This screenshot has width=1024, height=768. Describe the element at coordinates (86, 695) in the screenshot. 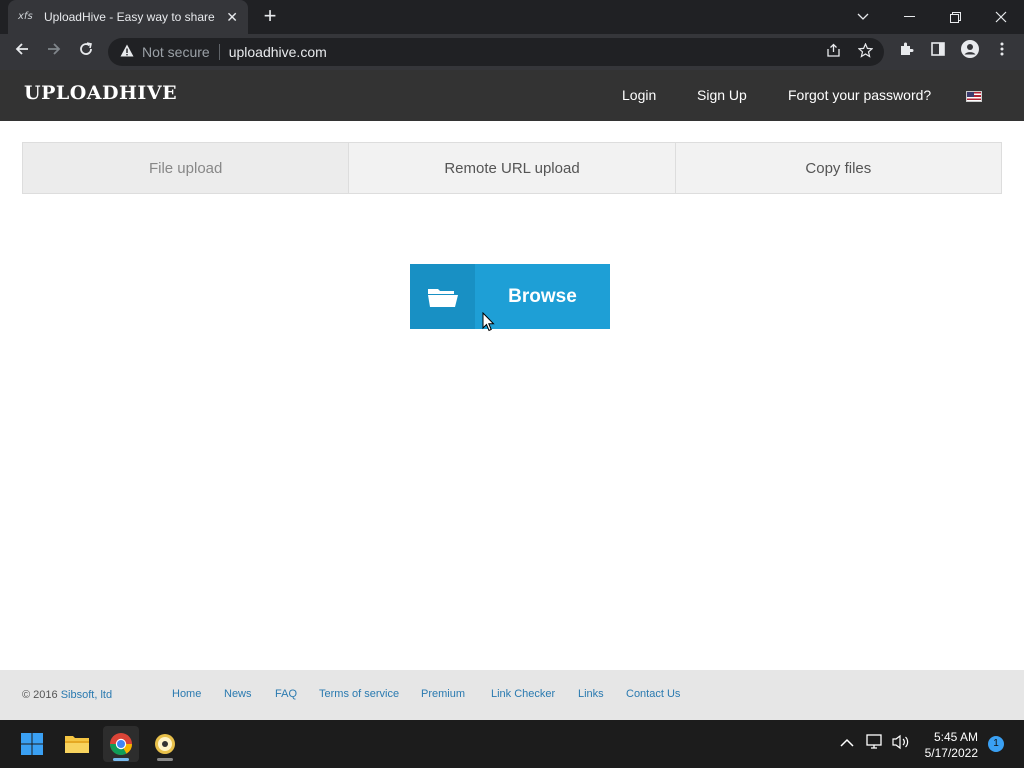

I see `sibsoft-link: Sibsoft, ltd` at that location.